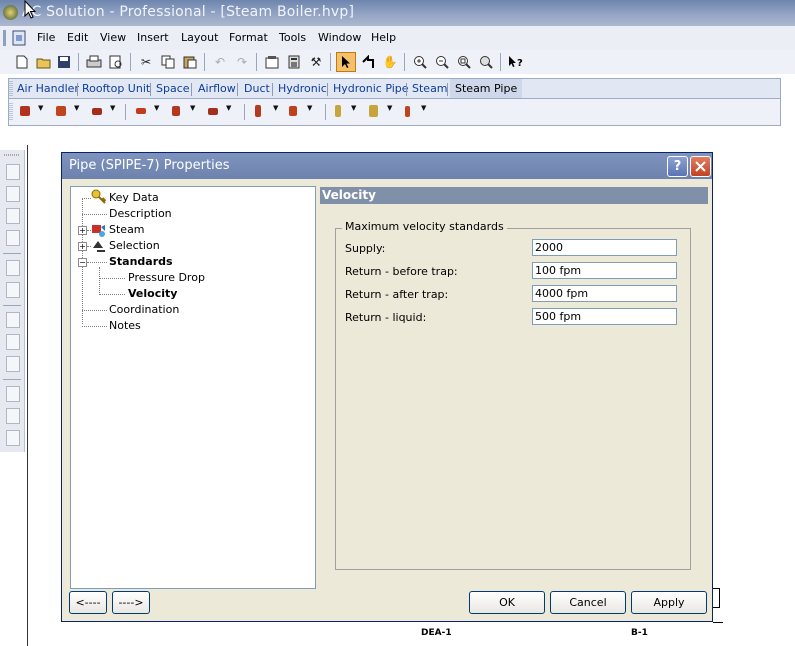 The width and height of the screenshot is (795, 646). What do you see at coordinates (116, 62) in the screenshot?
I see `print-preview-icon` at bounding box center [116, 62].